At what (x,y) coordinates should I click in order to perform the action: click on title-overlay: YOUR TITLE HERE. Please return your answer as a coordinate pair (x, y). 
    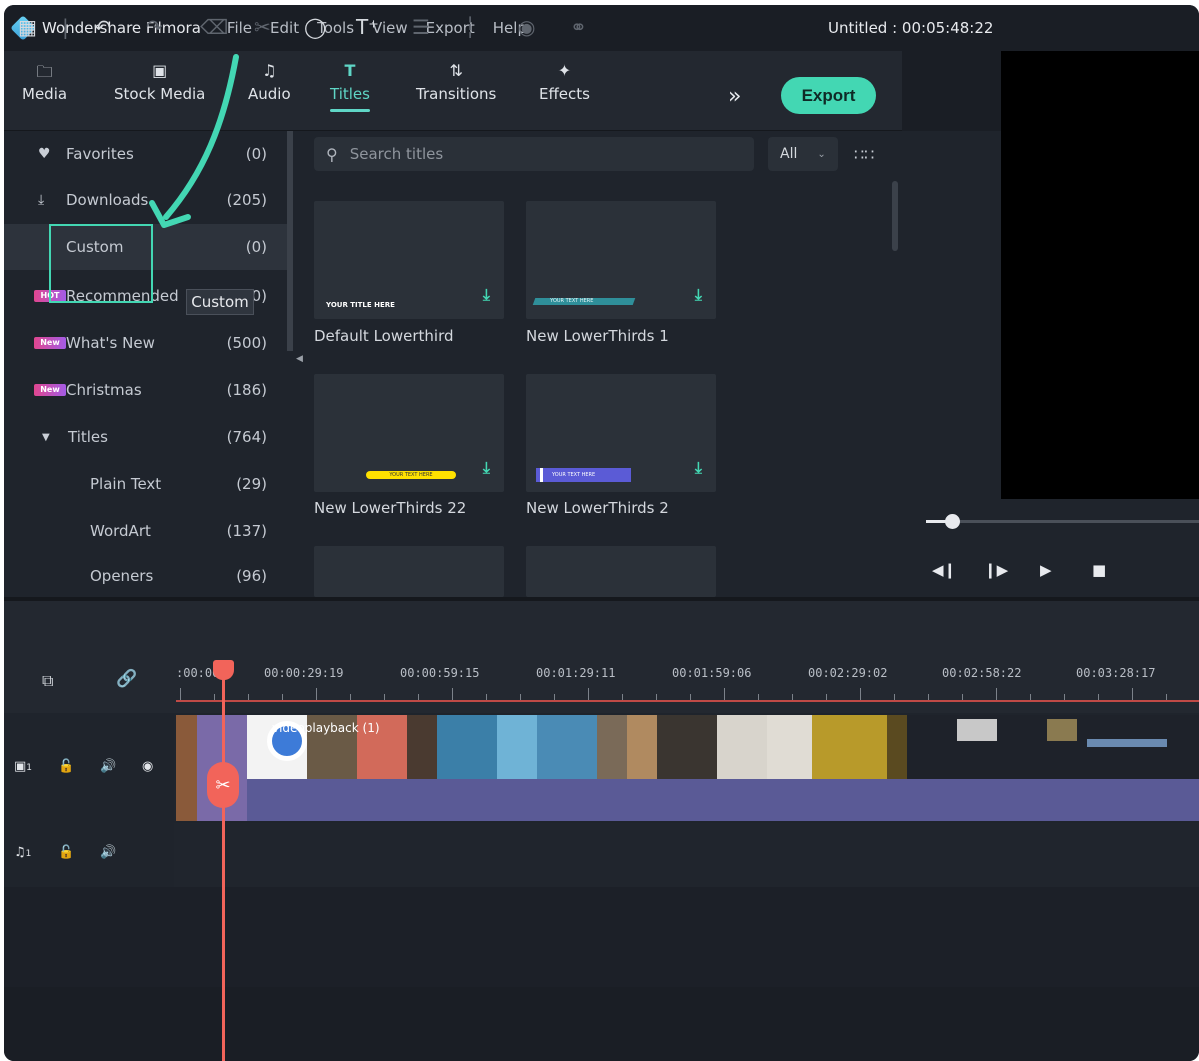
    Looking at the image, I should click on (360, 305).